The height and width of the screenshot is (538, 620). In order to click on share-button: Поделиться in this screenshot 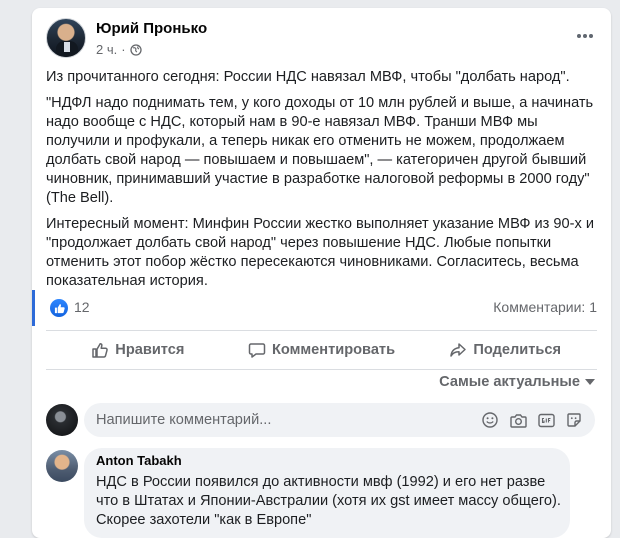, I will do `click(505, 350)`.